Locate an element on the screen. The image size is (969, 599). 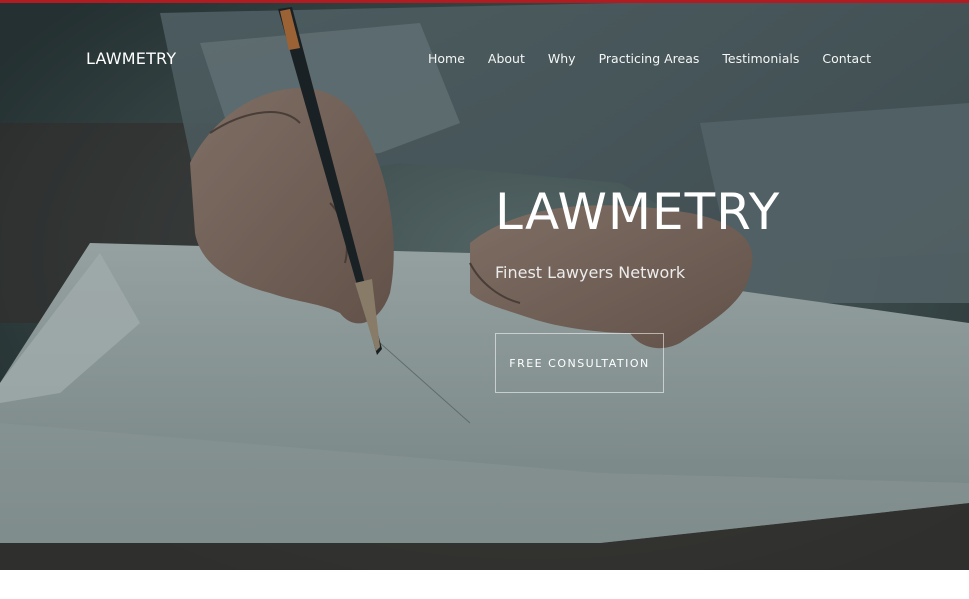
brand-logo: LAWMETRY is located at coordinates (131, 58).